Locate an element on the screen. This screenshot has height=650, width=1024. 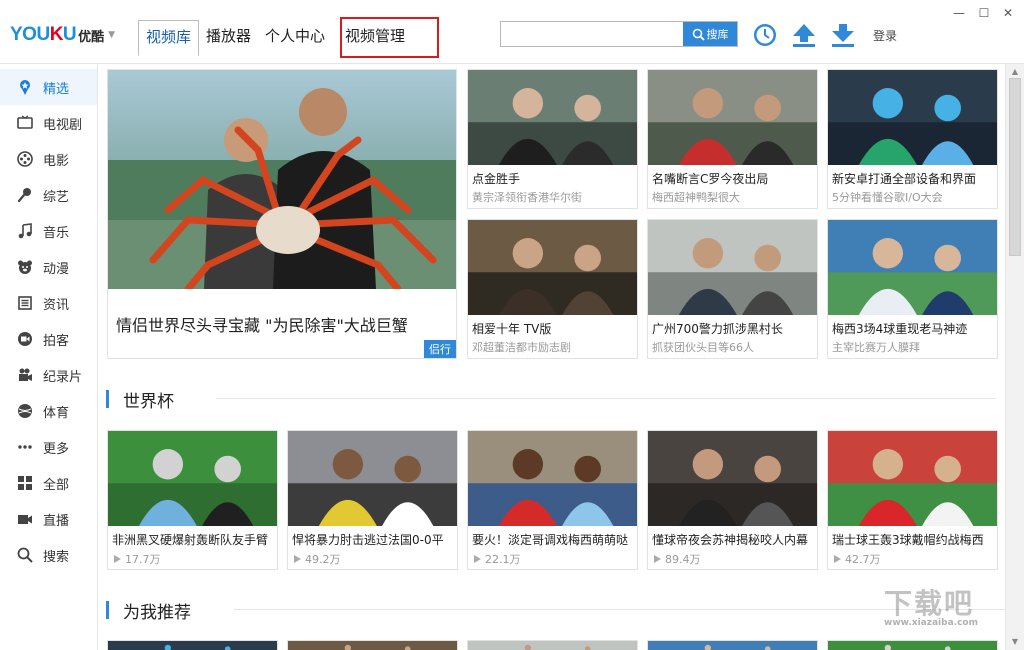
featured-card: 相爱十年 TV版 邓超董洁都市励志剧 is located at coordinates (552, 289).